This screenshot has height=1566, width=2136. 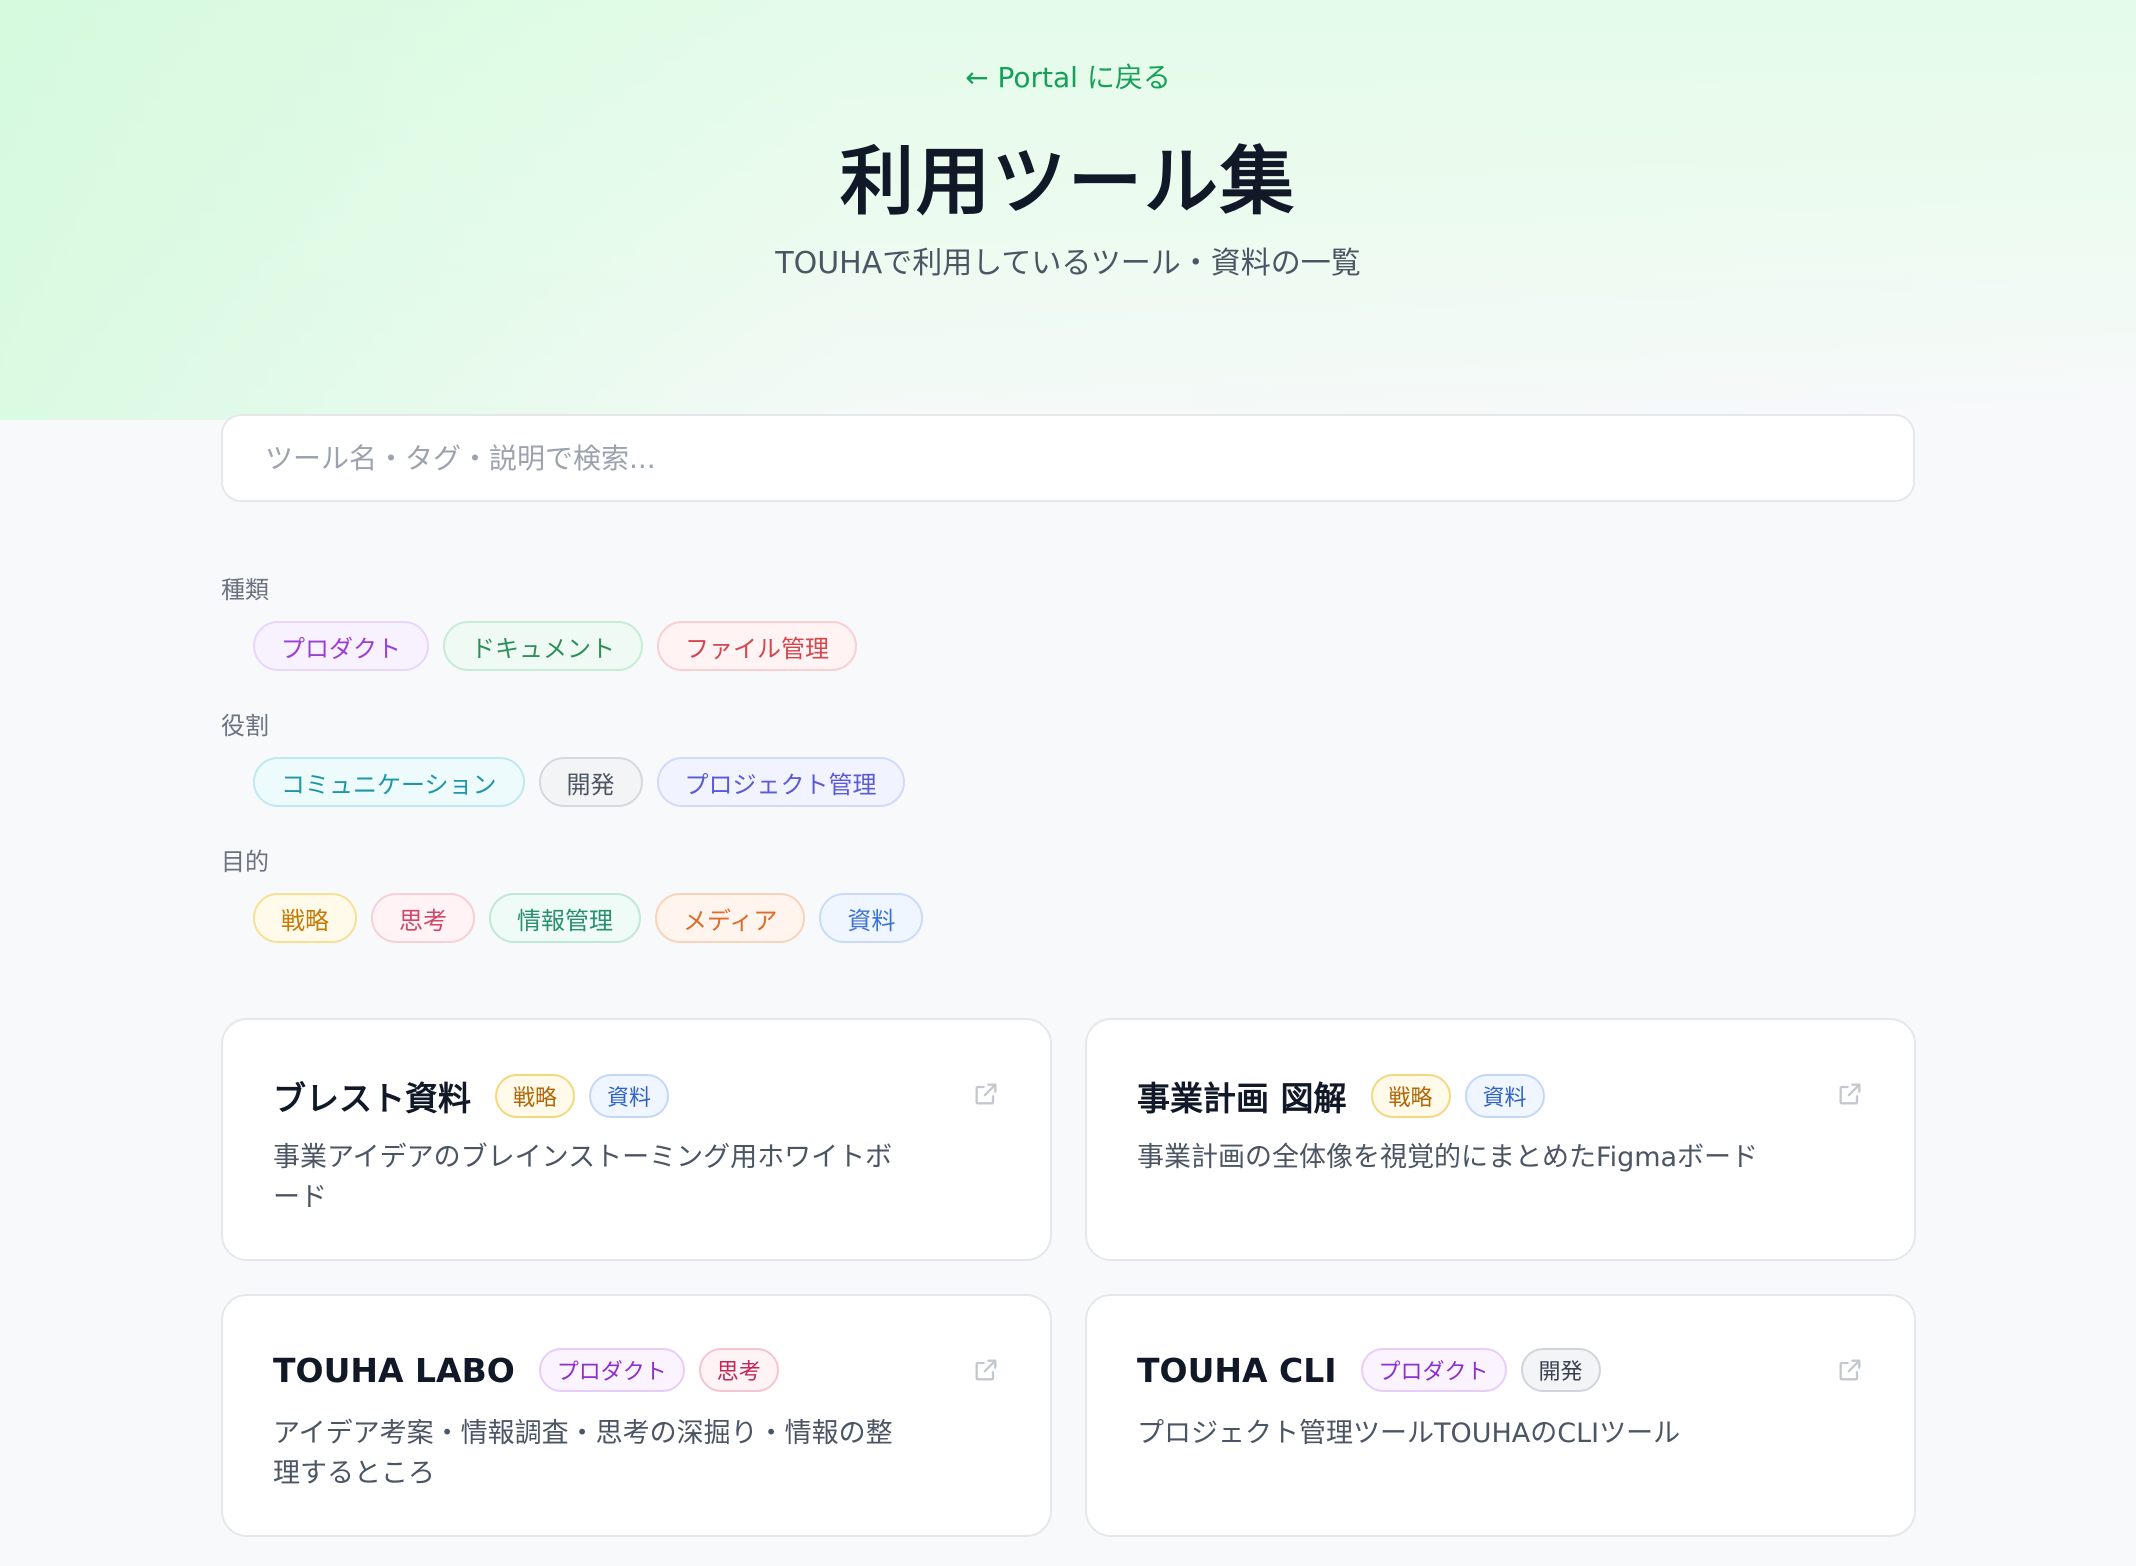 What do you see at coordinates (583, 1453) in the screenshot?
I see `tool-card-description: アイデア考案・情報調査・思考の深掘り・情報の整理するところ` at bounding box center [583, 1453].